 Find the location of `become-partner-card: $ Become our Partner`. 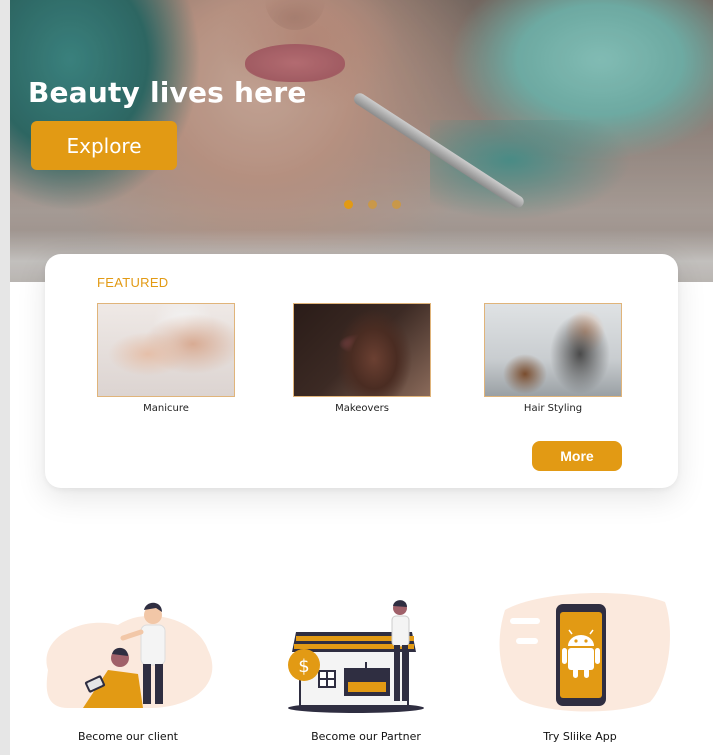

become-partner-card: $ Become our Partner is located at coordinates (366, 666).